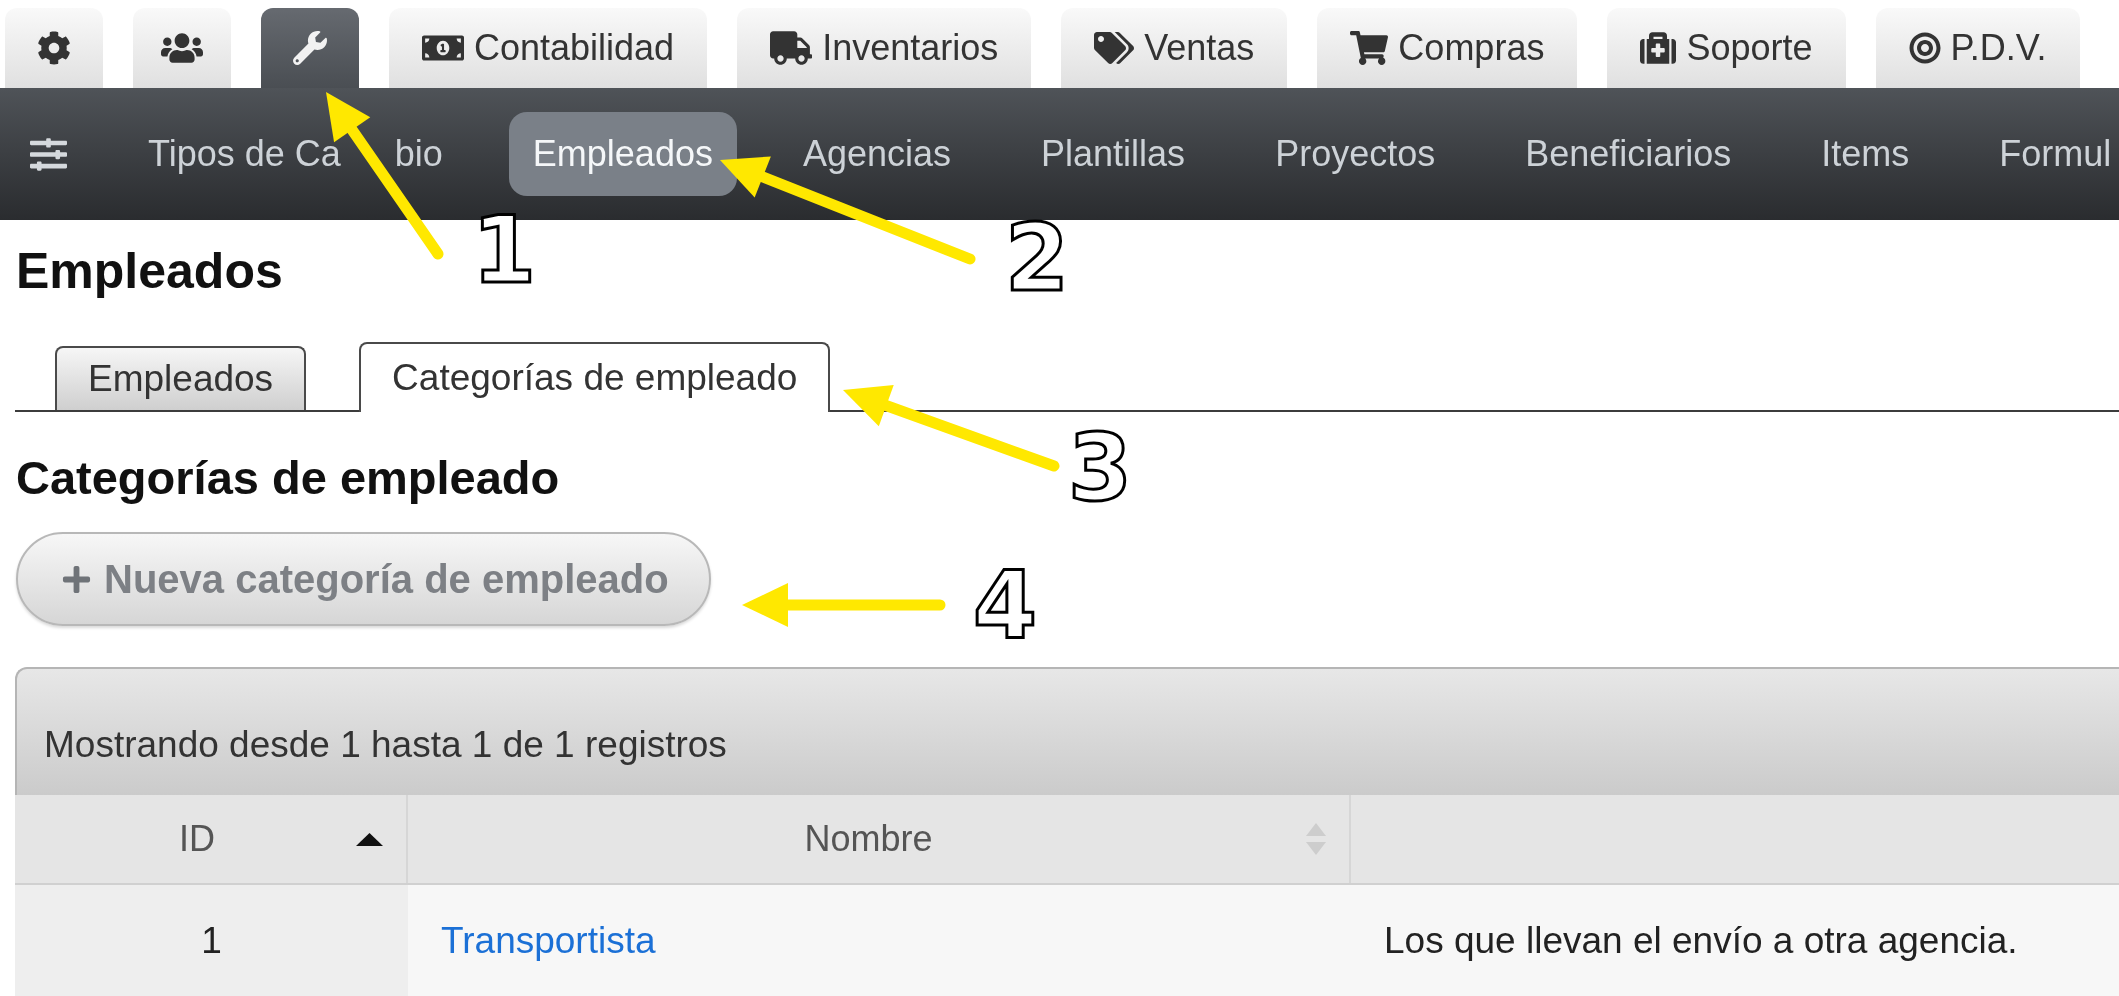  What do you see at coordinates (295, 154) in the screenshot?
I see `nav-link: Tipos de Ca bio` at bounding box center [295, 154].